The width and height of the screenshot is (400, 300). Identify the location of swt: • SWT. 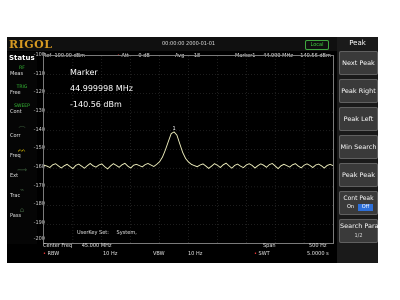
(262, 254).